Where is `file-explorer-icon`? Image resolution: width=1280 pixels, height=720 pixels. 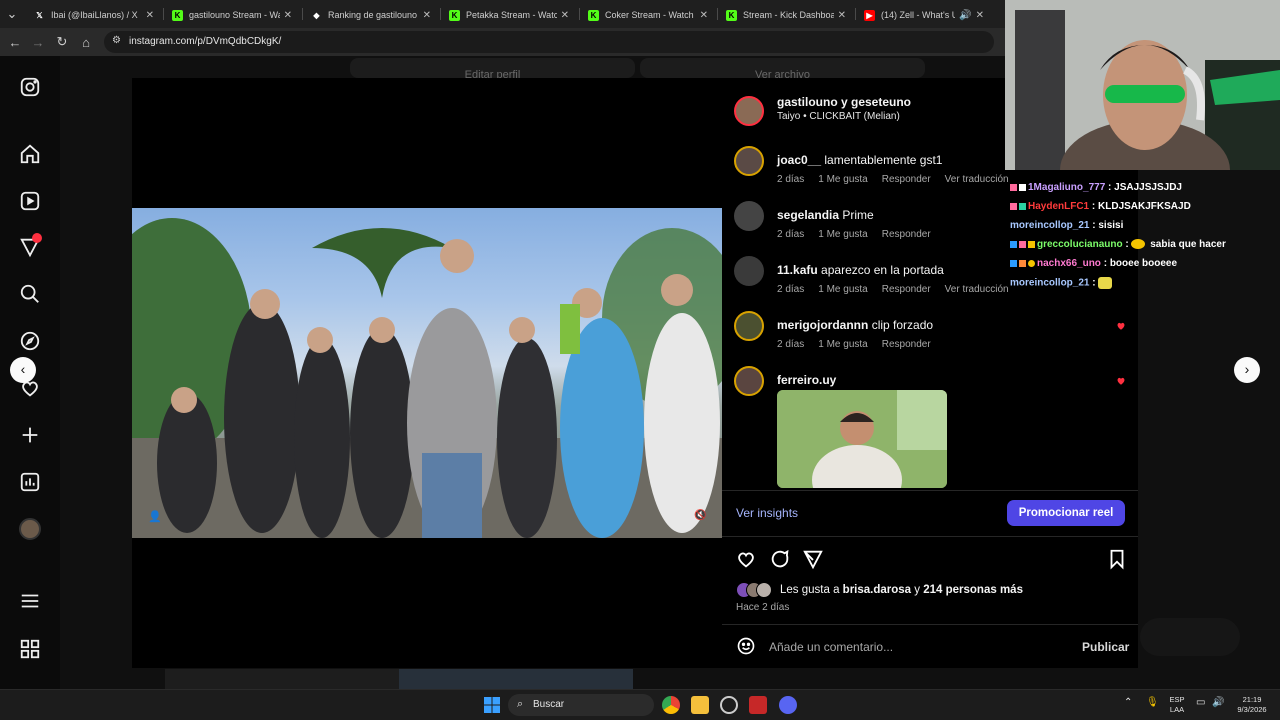 file-explorer-icon is located at coordinates (700, 705).